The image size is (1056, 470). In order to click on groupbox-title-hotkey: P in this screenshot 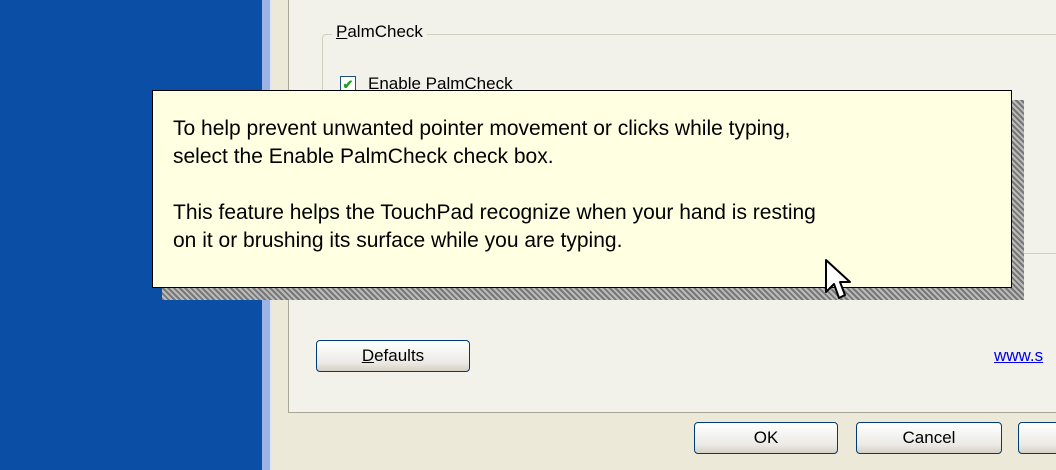, I will do `click(342, 31)`.